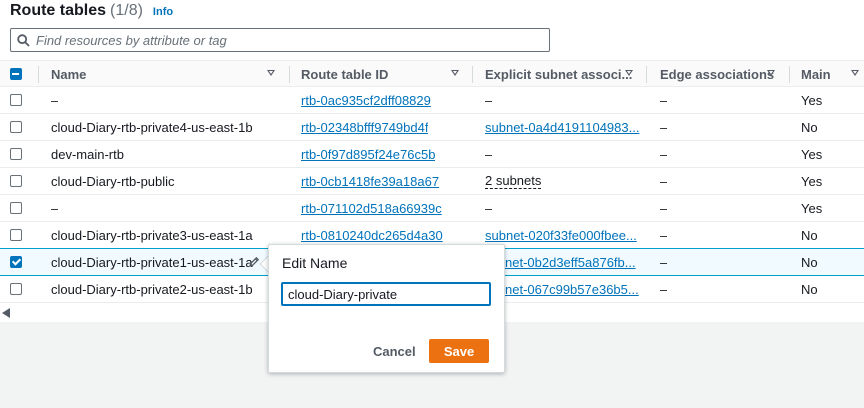 This screenshot has height=408, width=864. I want to click on save-button: Save, so click(459, 351).